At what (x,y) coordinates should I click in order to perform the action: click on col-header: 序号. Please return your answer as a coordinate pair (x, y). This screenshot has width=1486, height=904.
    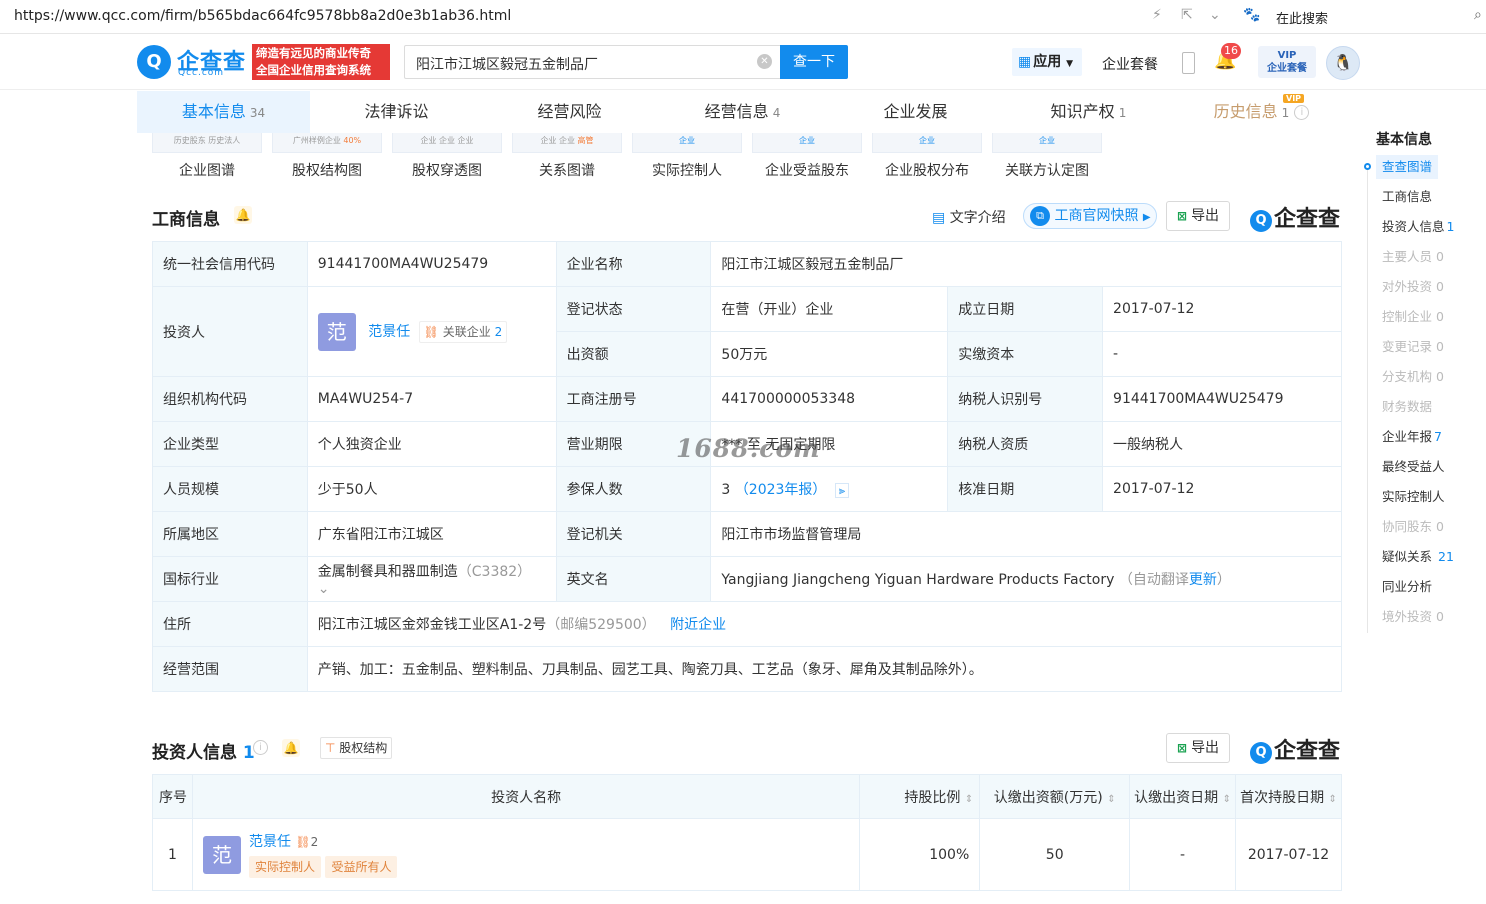
    Looking at the image, I should click on (172, 796).